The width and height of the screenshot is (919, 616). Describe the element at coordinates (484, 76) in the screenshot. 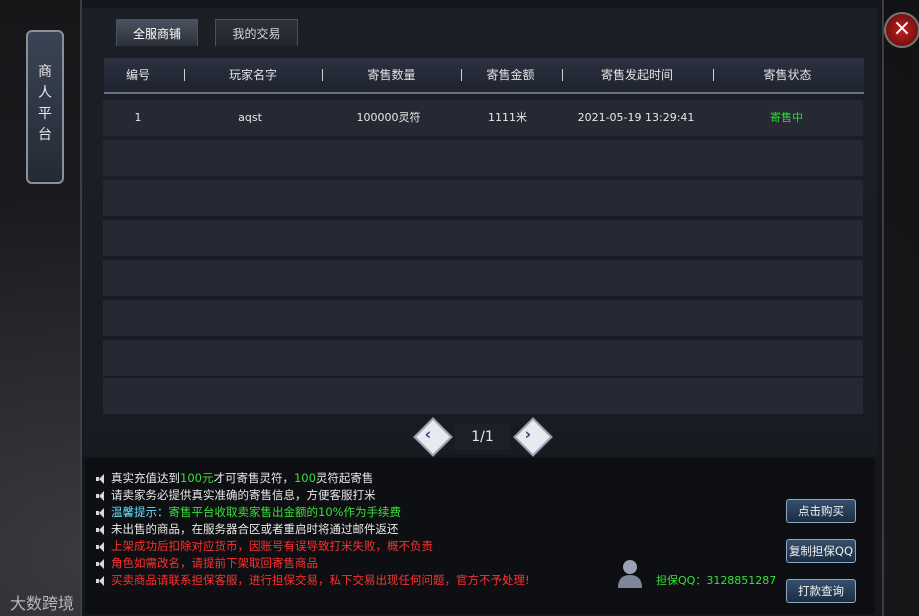

I see `table-header: 编号 玩家名字 寄售数量 寄售金额 寄售发起时间 寄售状态` at that location.